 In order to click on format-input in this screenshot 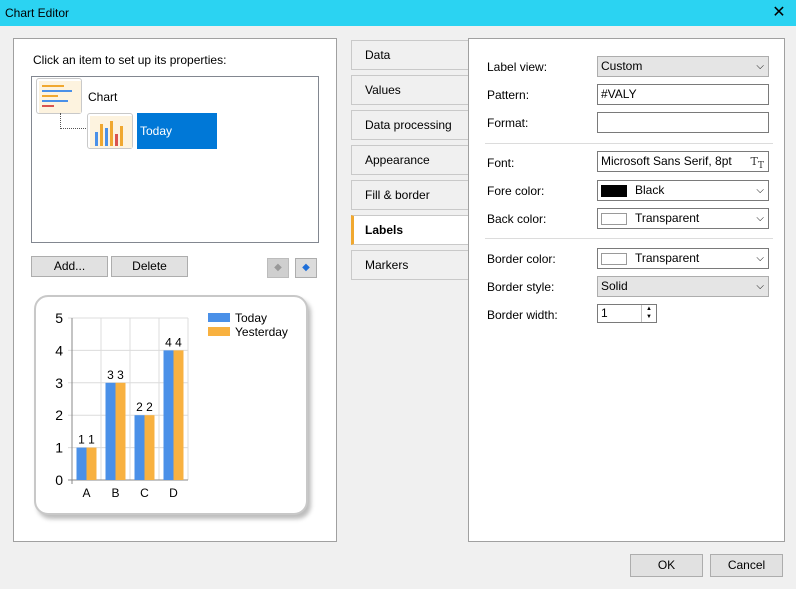, I will do `click(683, 122)`.